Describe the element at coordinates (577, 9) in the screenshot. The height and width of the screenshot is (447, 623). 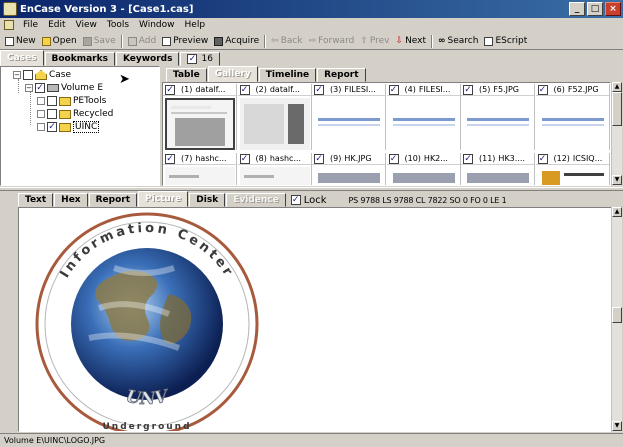
I see `minimize-button: _` at that location.